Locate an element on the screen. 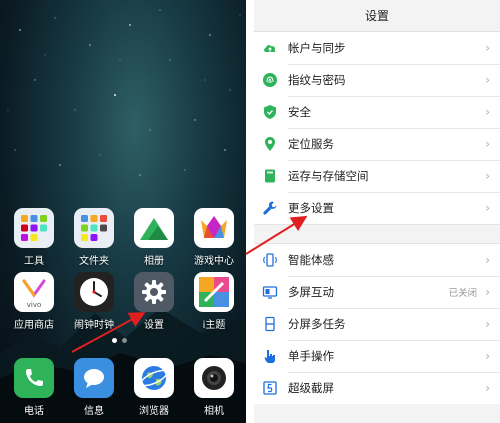 The width and height of the screenshot is (500, 423). app-label: 应用商店 is located at coordinates (34, 325).